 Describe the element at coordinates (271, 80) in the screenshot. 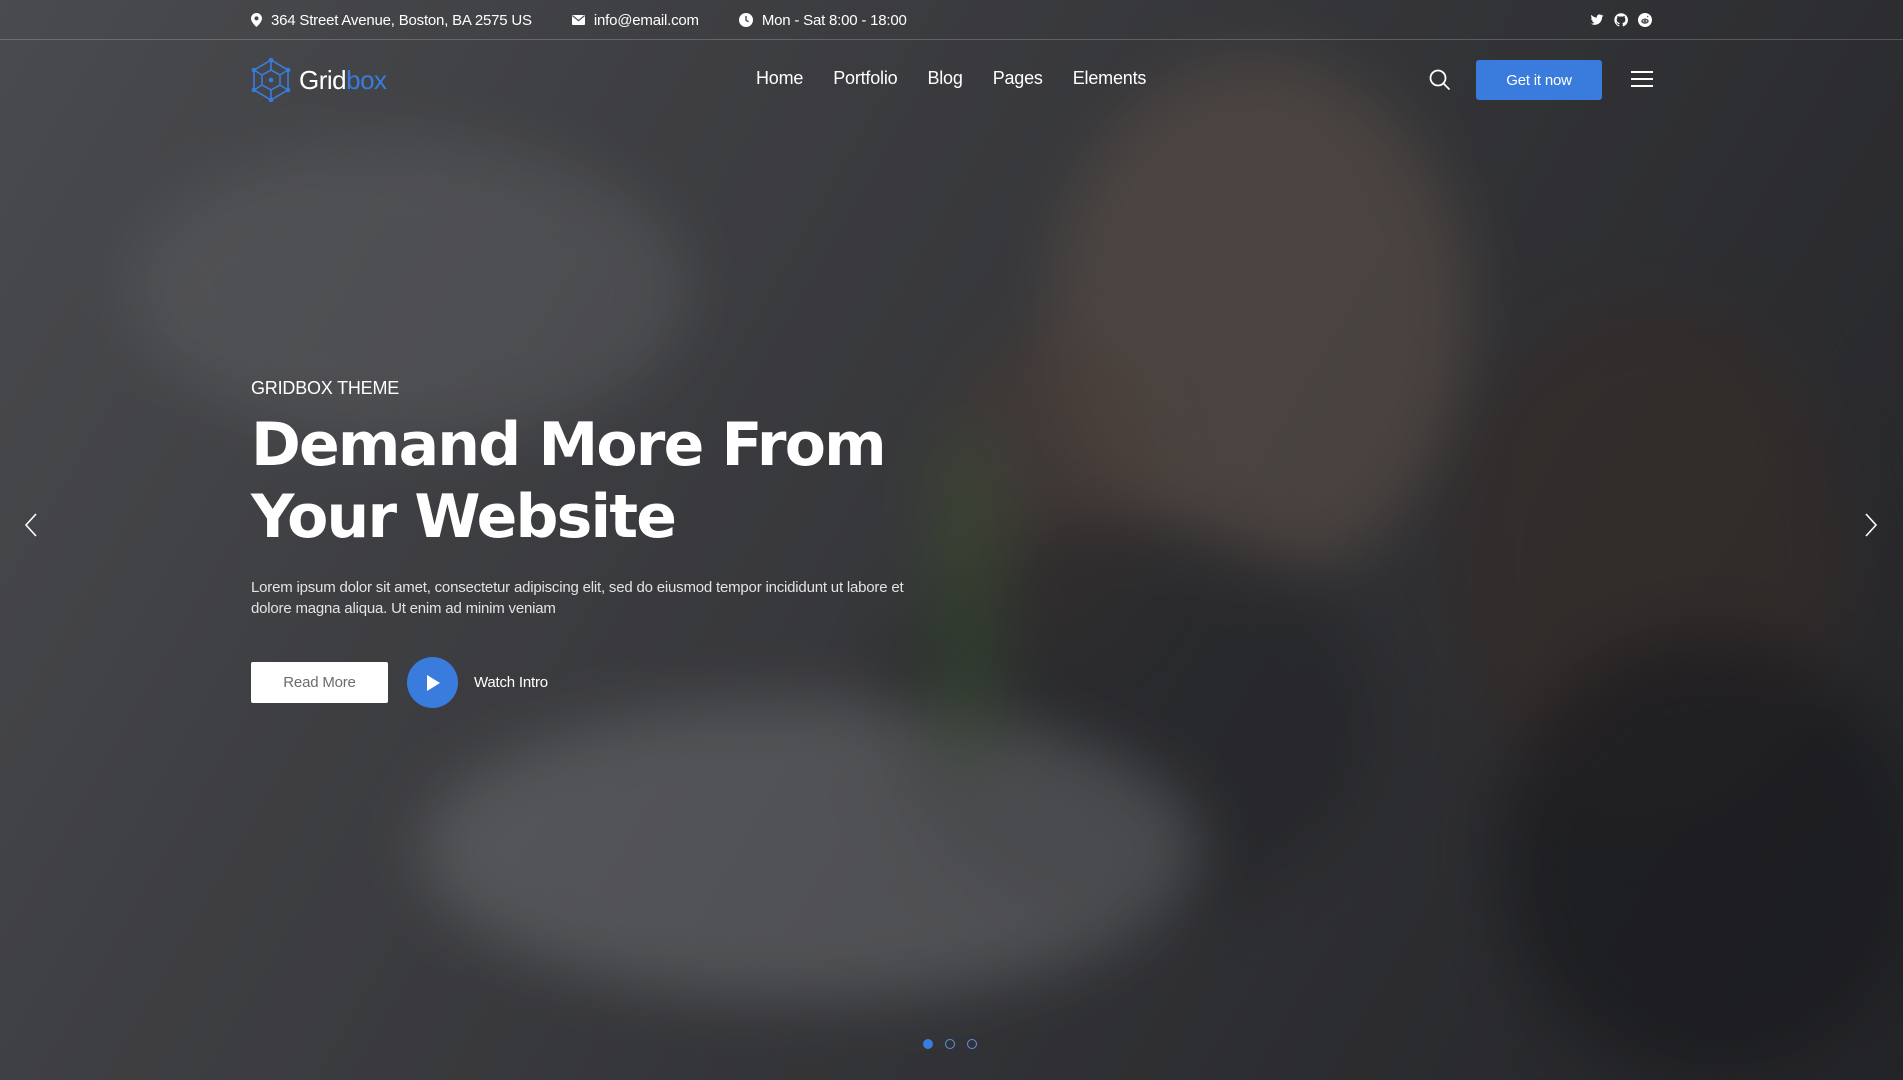

I see `hexagon-network-icon` at that location.